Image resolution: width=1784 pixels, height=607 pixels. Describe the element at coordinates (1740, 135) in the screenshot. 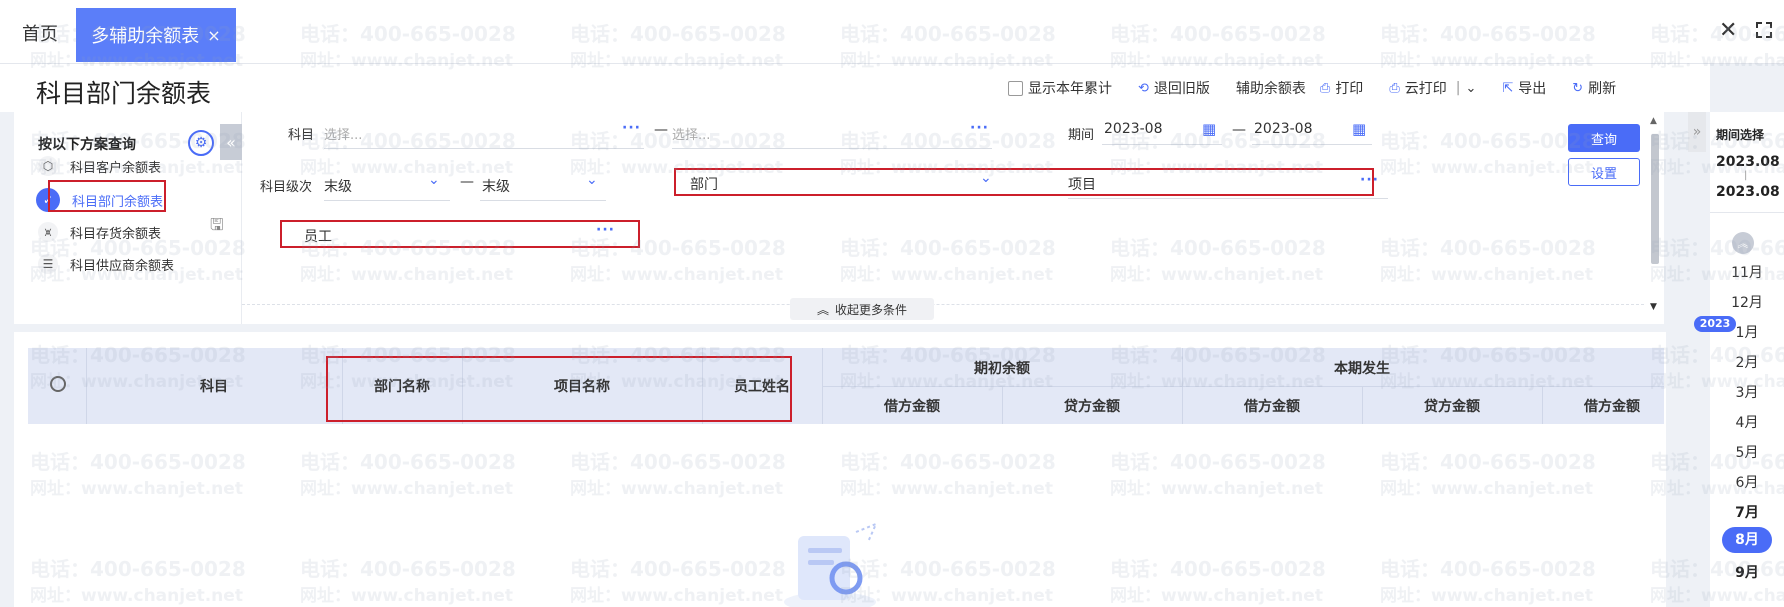

I see `period-panel-title: 期间选择` at that location.